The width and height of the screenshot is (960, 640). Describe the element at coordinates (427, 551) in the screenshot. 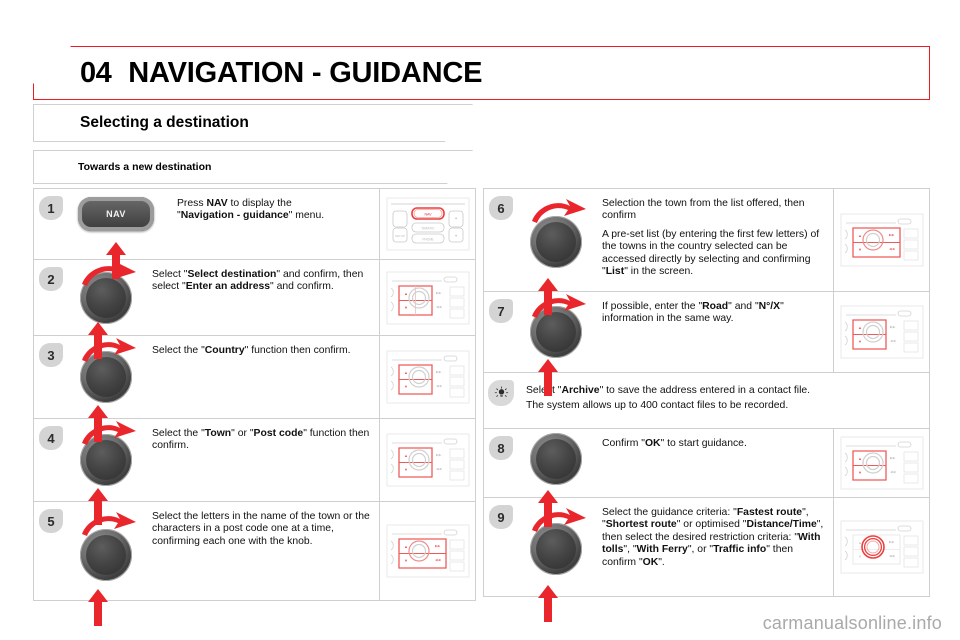

I see `knob-panel-full-illustration: ▲ ▼ ▶▶ ◀◀` at that location.